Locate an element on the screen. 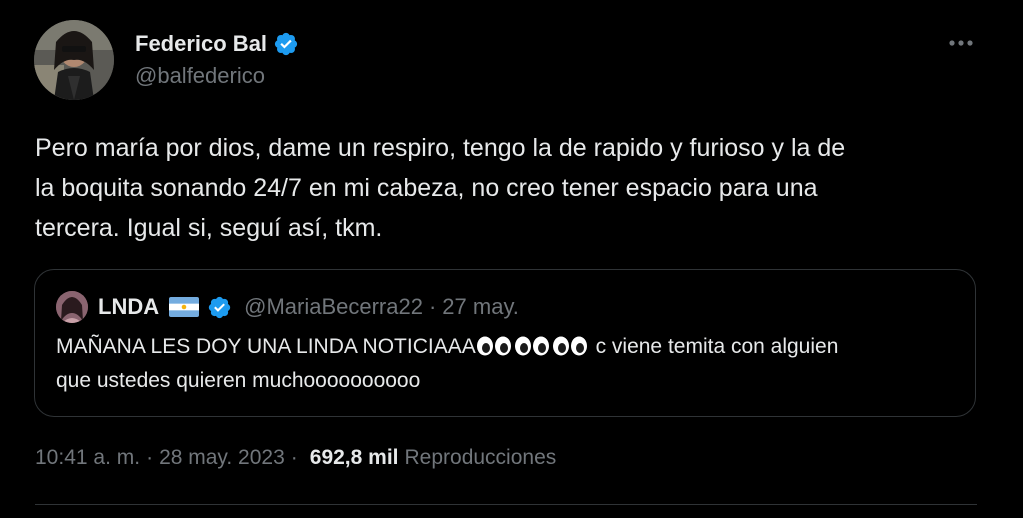 The width and height of the screenshot is (1023, 518). quoted-tweet-header: LNDA @MariaBecerra22 · 27 may. is located at coordinates (287, 307).